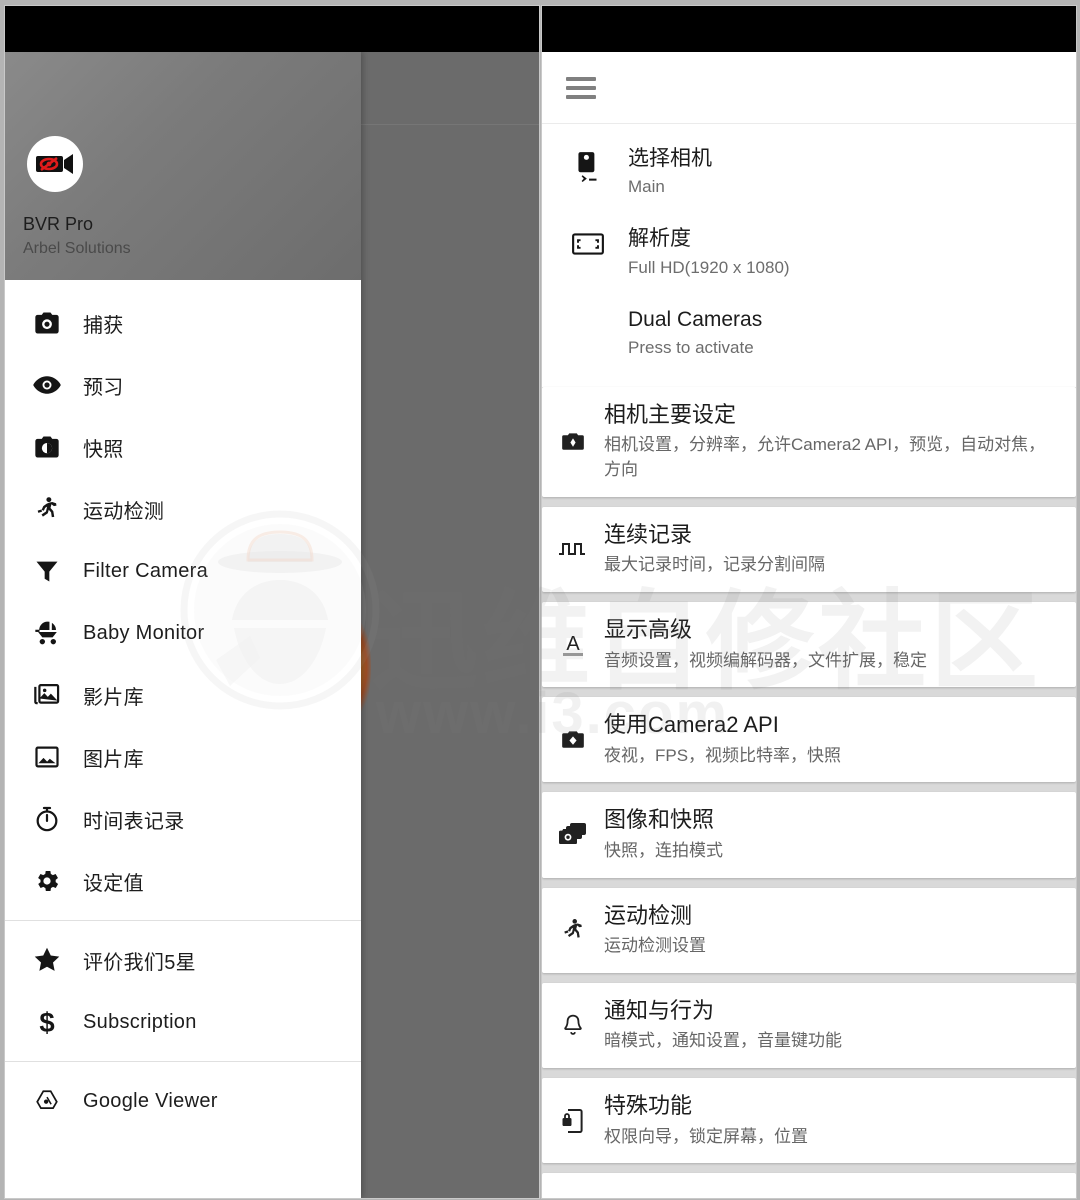 The image size is (1080, 1200). I want to click on dollar-icon: $, so click(47, 1022).